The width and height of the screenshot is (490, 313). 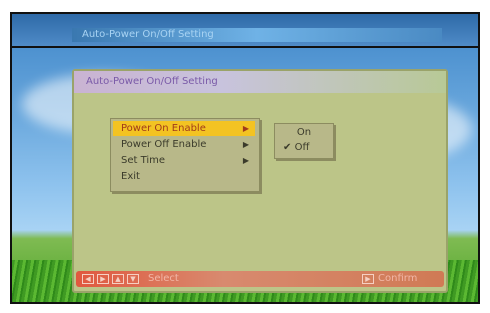 What do you see at coordinates (163, 128) in the screenshot?
I see `menu-item-label: Power On Enable` at bounding box center [163, 128].